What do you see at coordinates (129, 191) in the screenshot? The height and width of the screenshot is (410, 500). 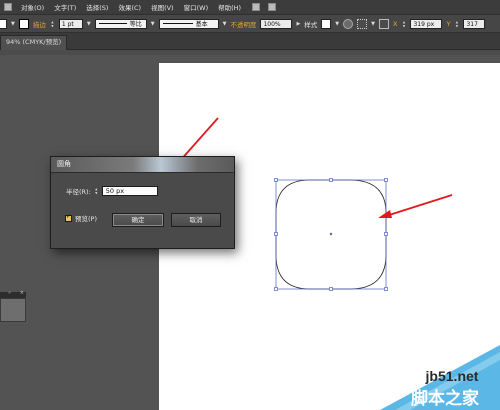 I see `radius-input: 50 px` at bounding box center [129, 191].